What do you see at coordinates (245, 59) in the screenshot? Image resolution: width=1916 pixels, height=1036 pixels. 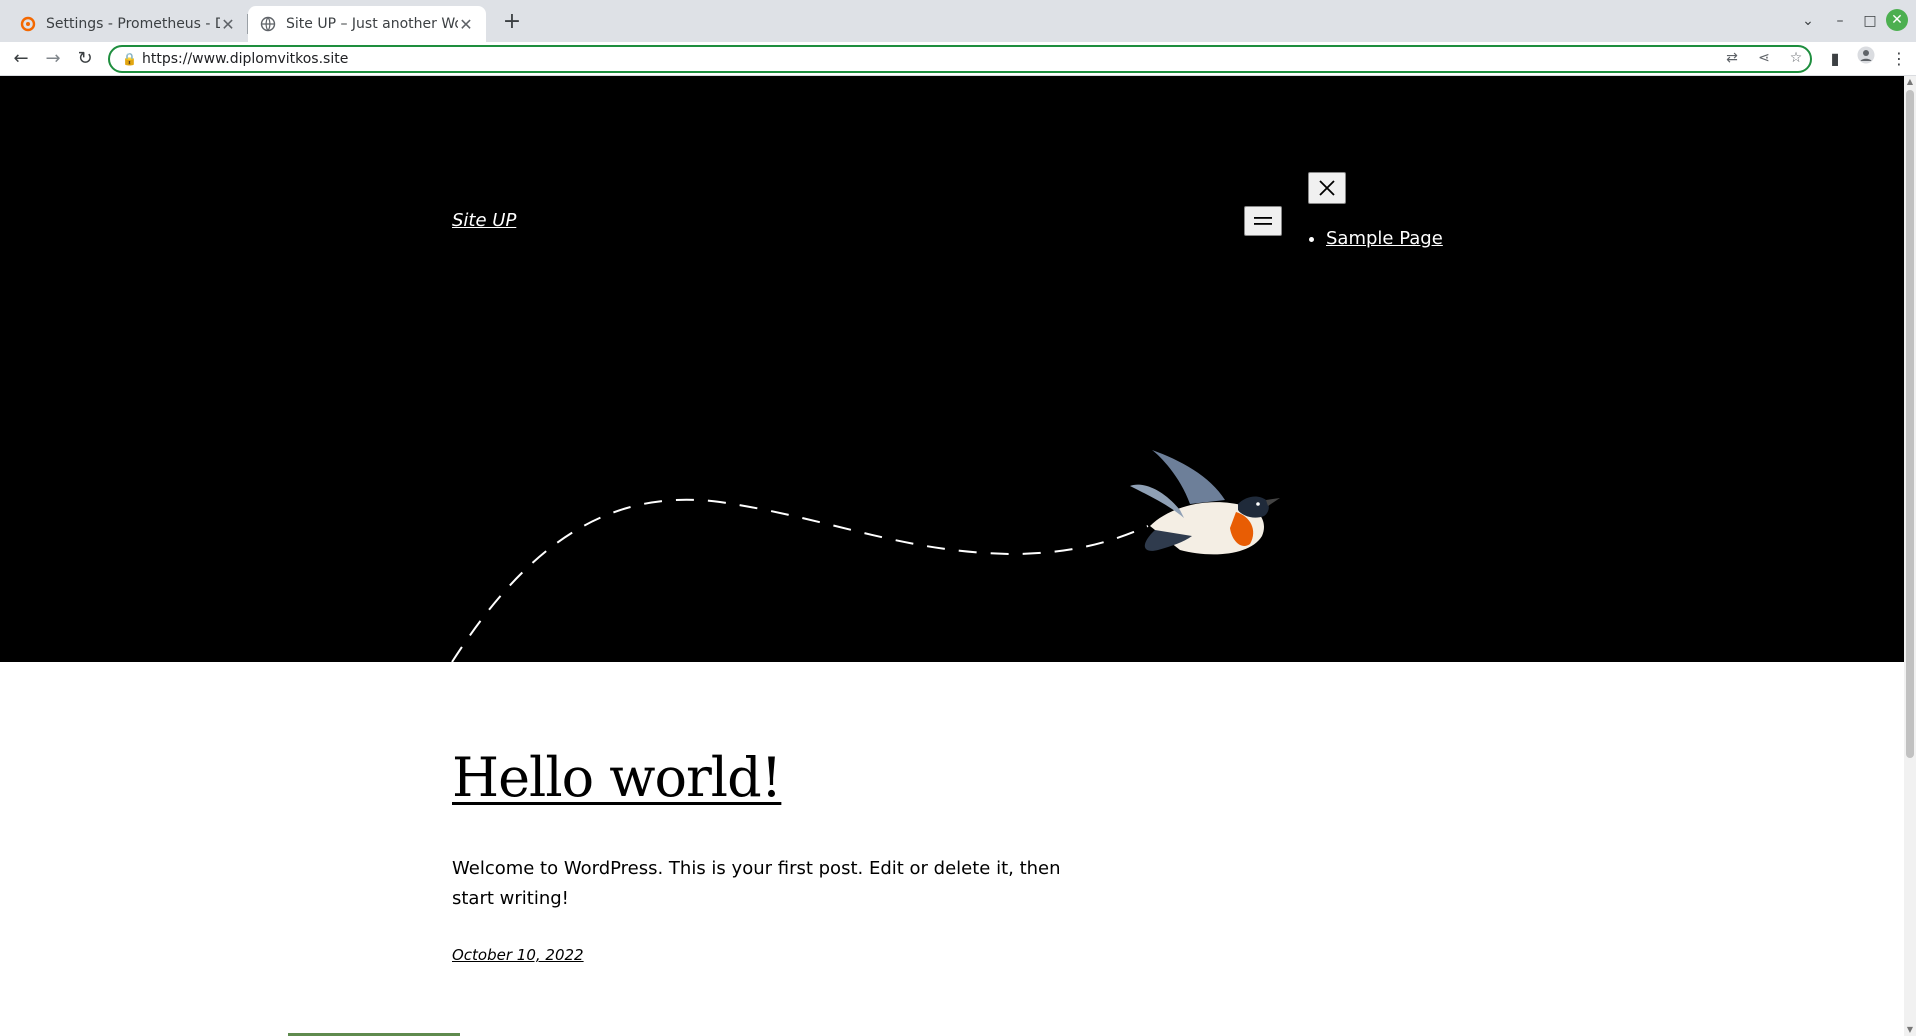 I see `url-text: https://www.diplomvitkos.site` at bounding box center [245, 59].